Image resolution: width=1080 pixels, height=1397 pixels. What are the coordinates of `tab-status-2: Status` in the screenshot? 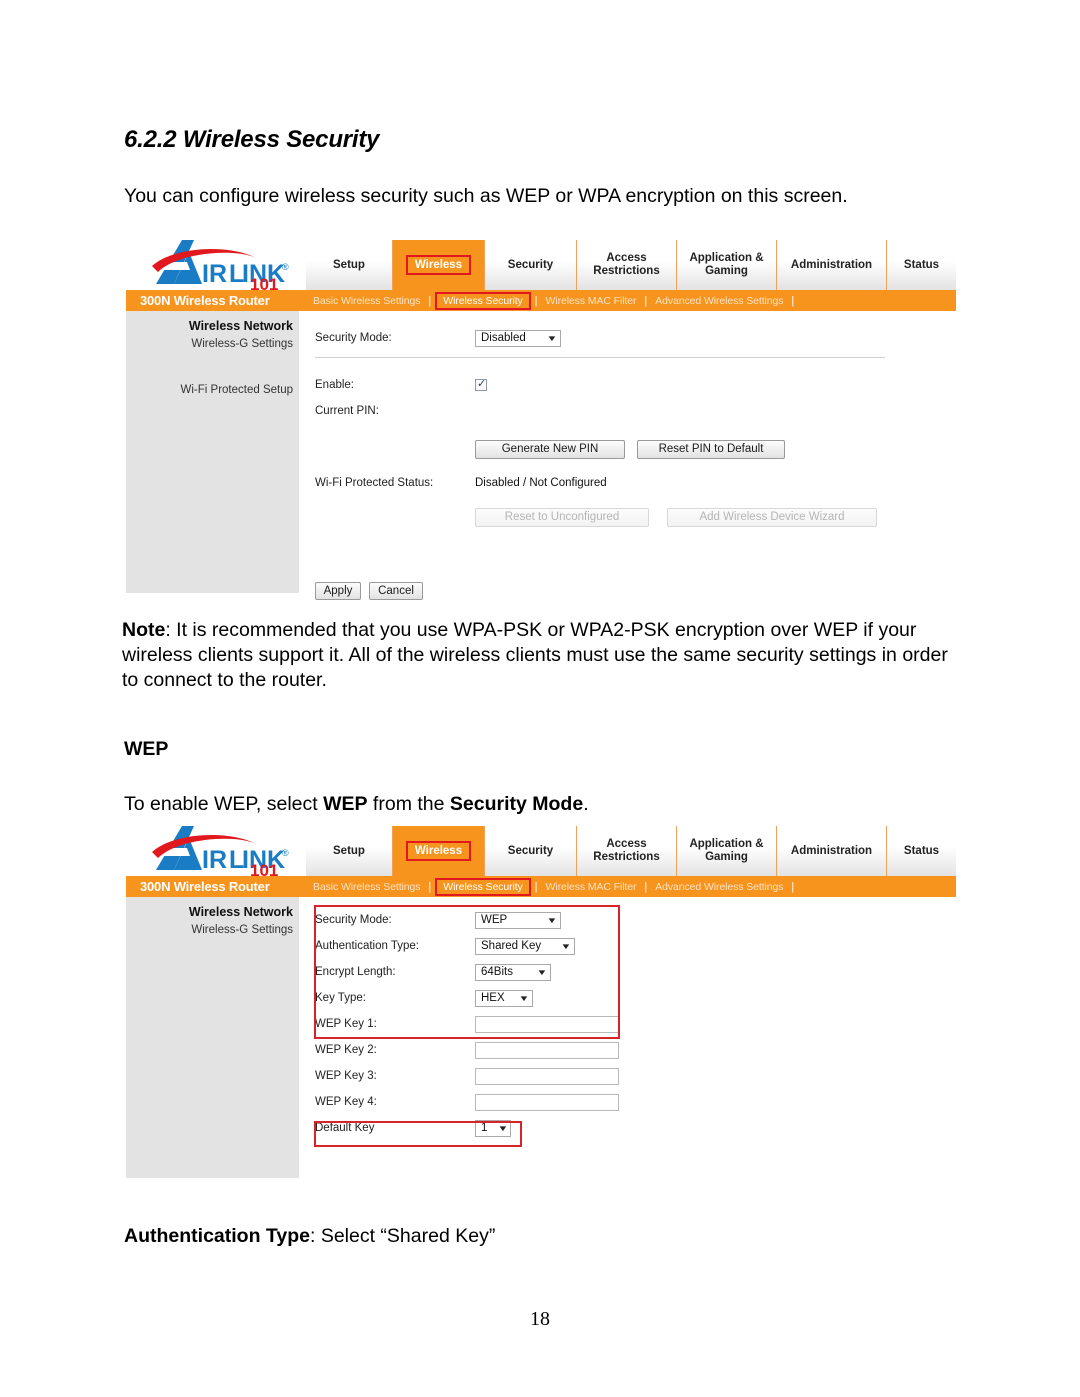 It's located at (921, 851).